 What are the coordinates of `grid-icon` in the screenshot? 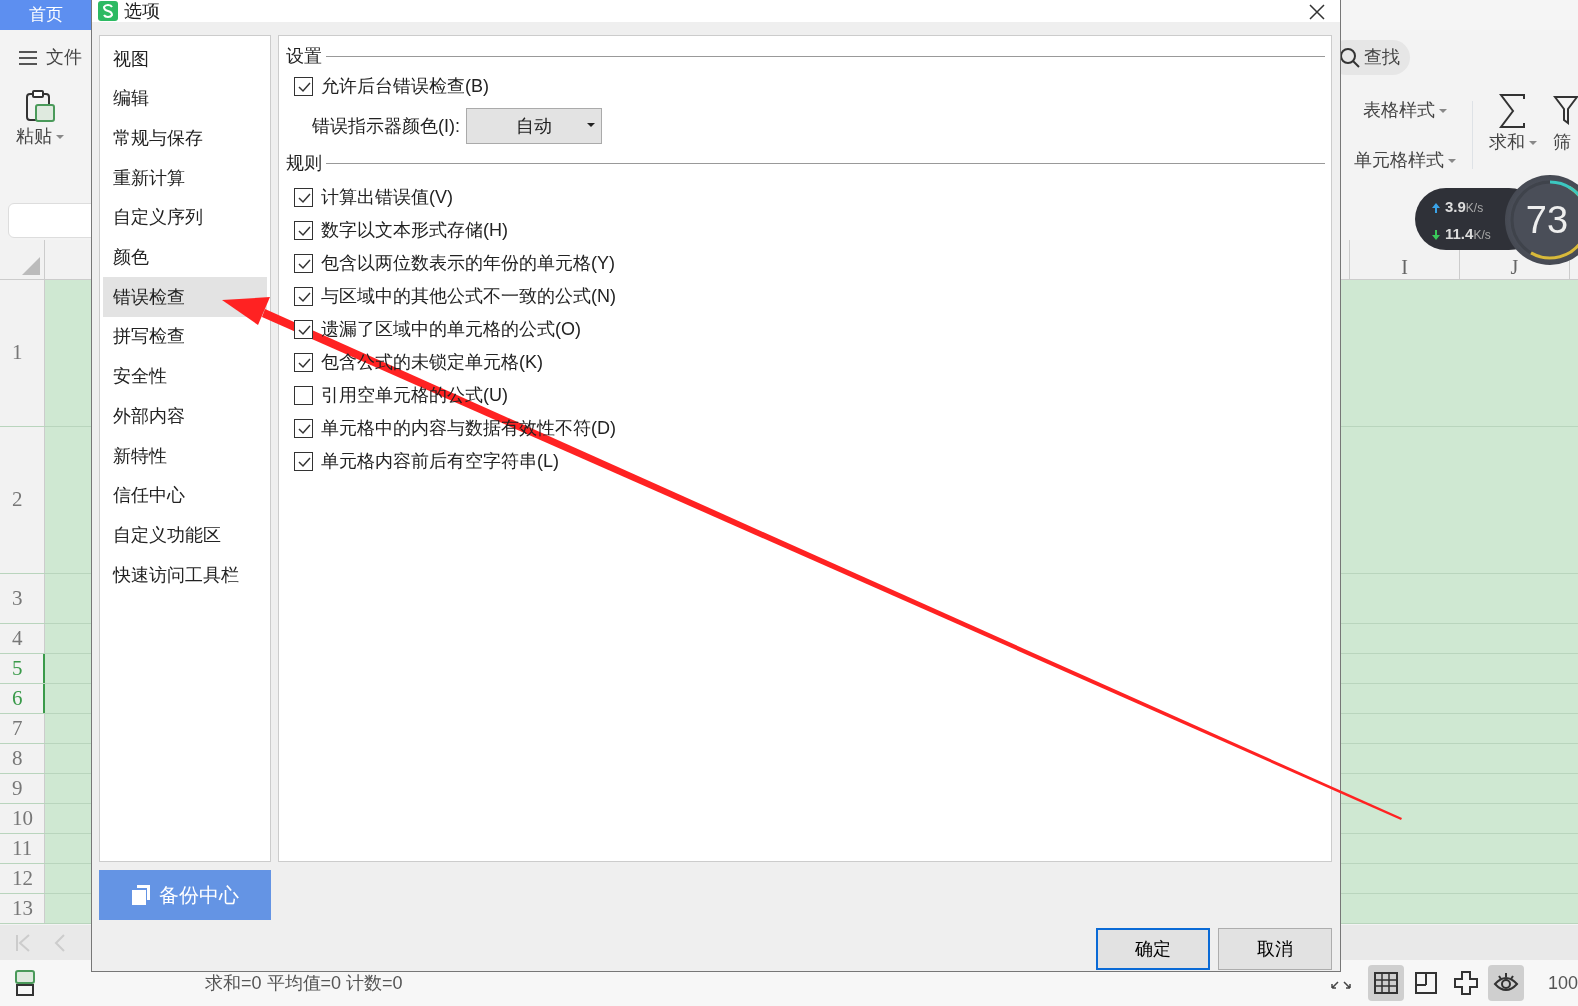 It's located at (1385, 983).